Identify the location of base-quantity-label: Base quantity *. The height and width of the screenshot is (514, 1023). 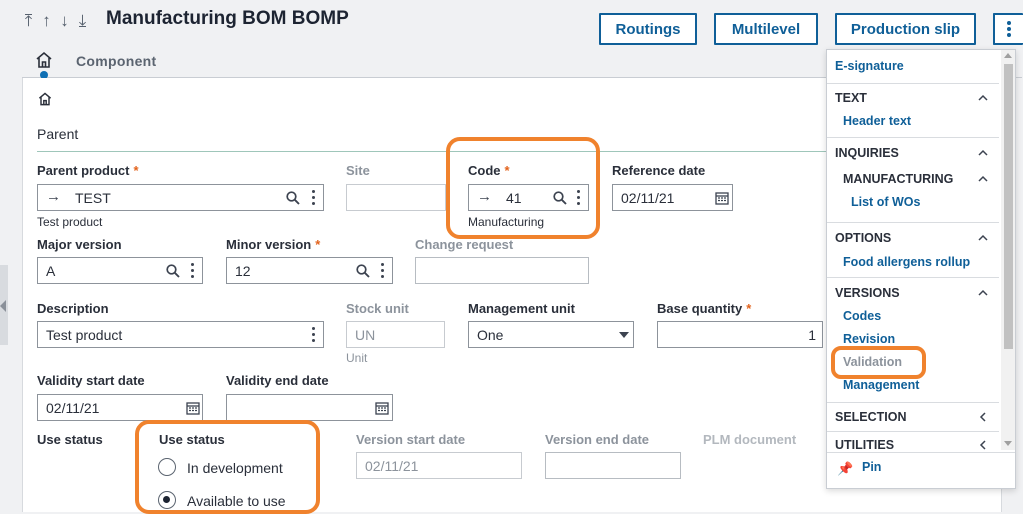
(704, 308).